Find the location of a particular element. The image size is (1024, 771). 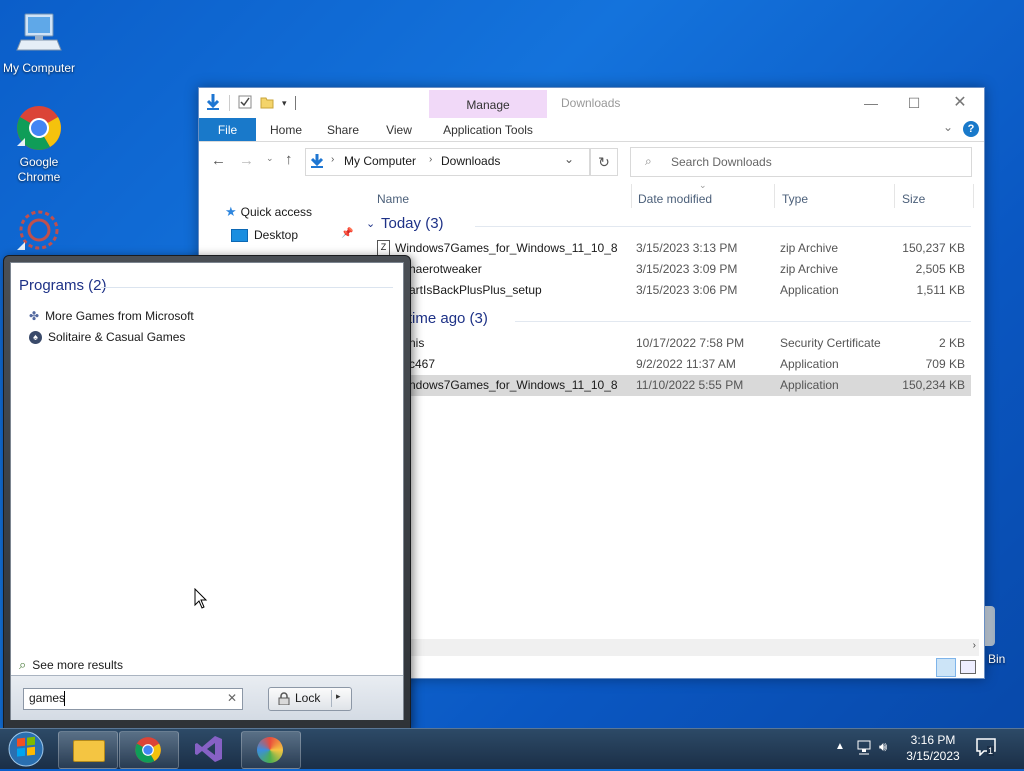

see-more-results-link: ⌕ See more results is located at coordinates (71, 665).